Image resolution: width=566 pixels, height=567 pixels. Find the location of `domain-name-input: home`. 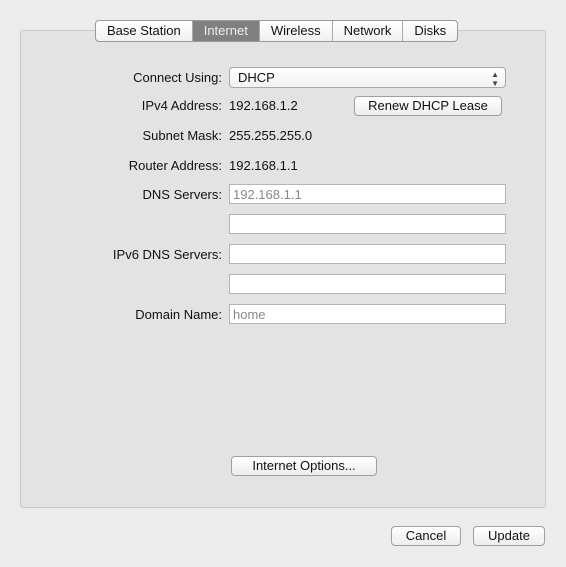

domain-name-input: home is located at coordinates (367, 314).